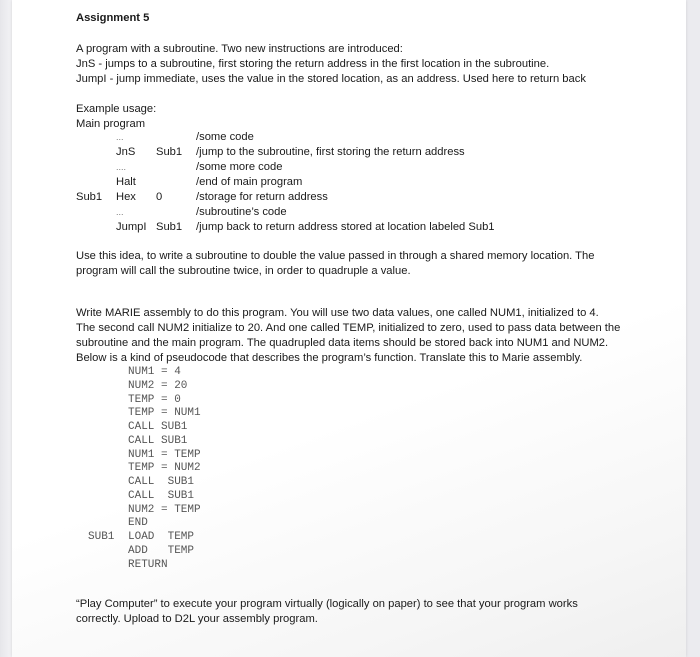  What do you see at coordinates (159, 197) in the screenshot?
I see `code-operand: 0` at bounding box center [159, 197].